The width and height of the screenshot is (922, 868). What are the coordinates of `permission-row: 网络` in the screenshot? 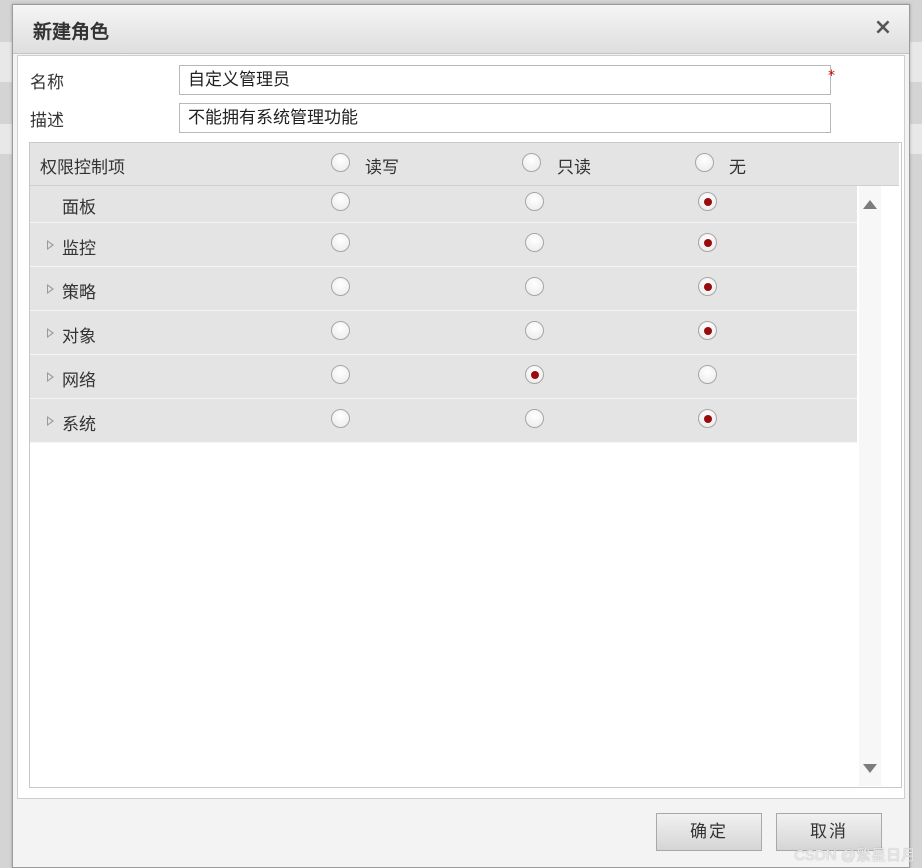 It's located at (443, 377).